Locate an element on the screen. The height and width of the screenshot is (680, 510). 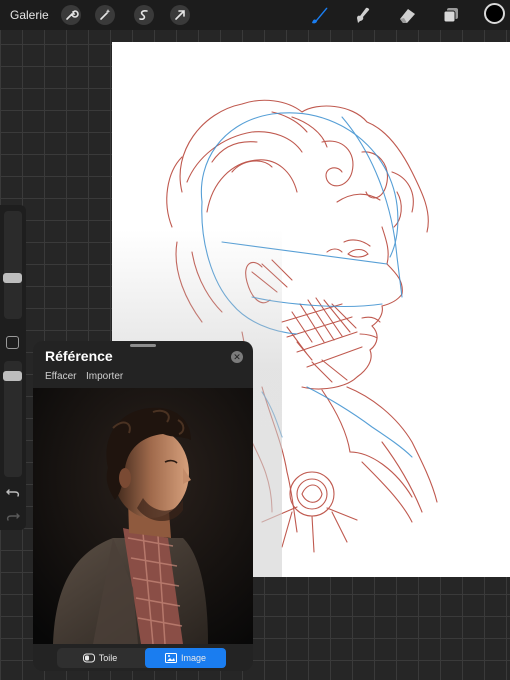
selection-icon is located at coordinates (144, 15).